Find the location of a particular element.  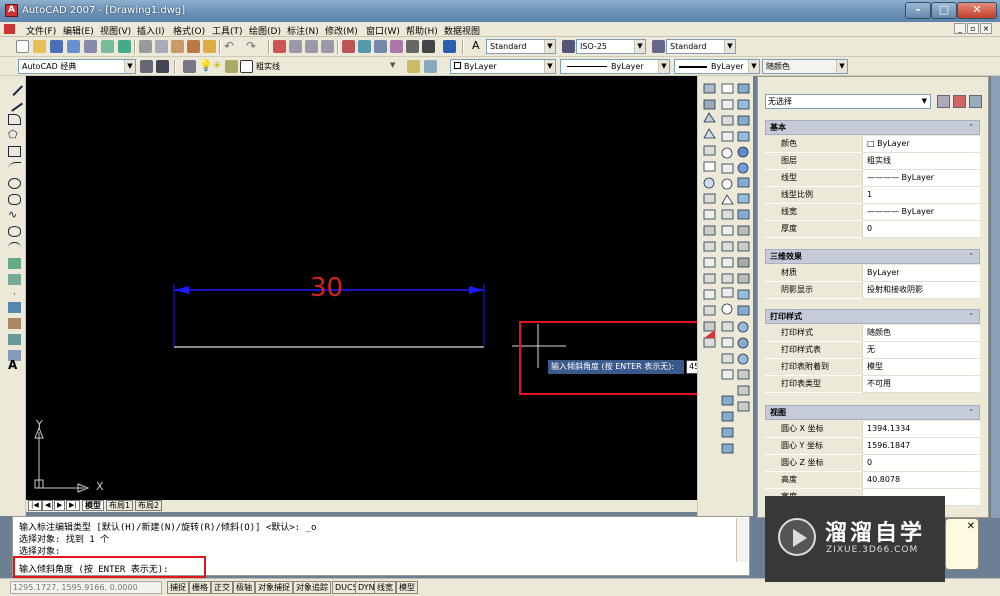

selection-dropdown: 无选择 ▼ is located at coordinates (848, 101).